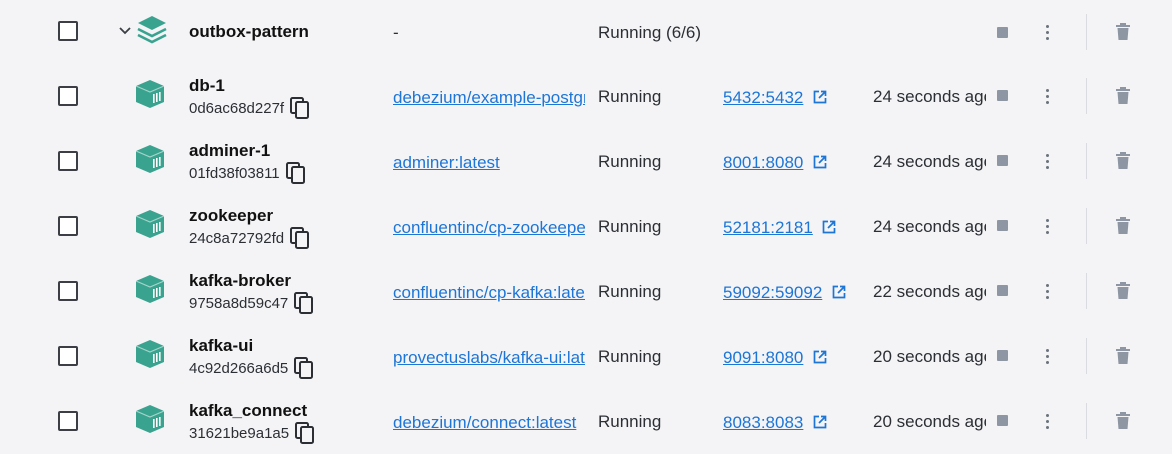  Describe the element at coordinates (237, 238) in the screenshot. I see `container-id: 24c8a72792fd` at that location.